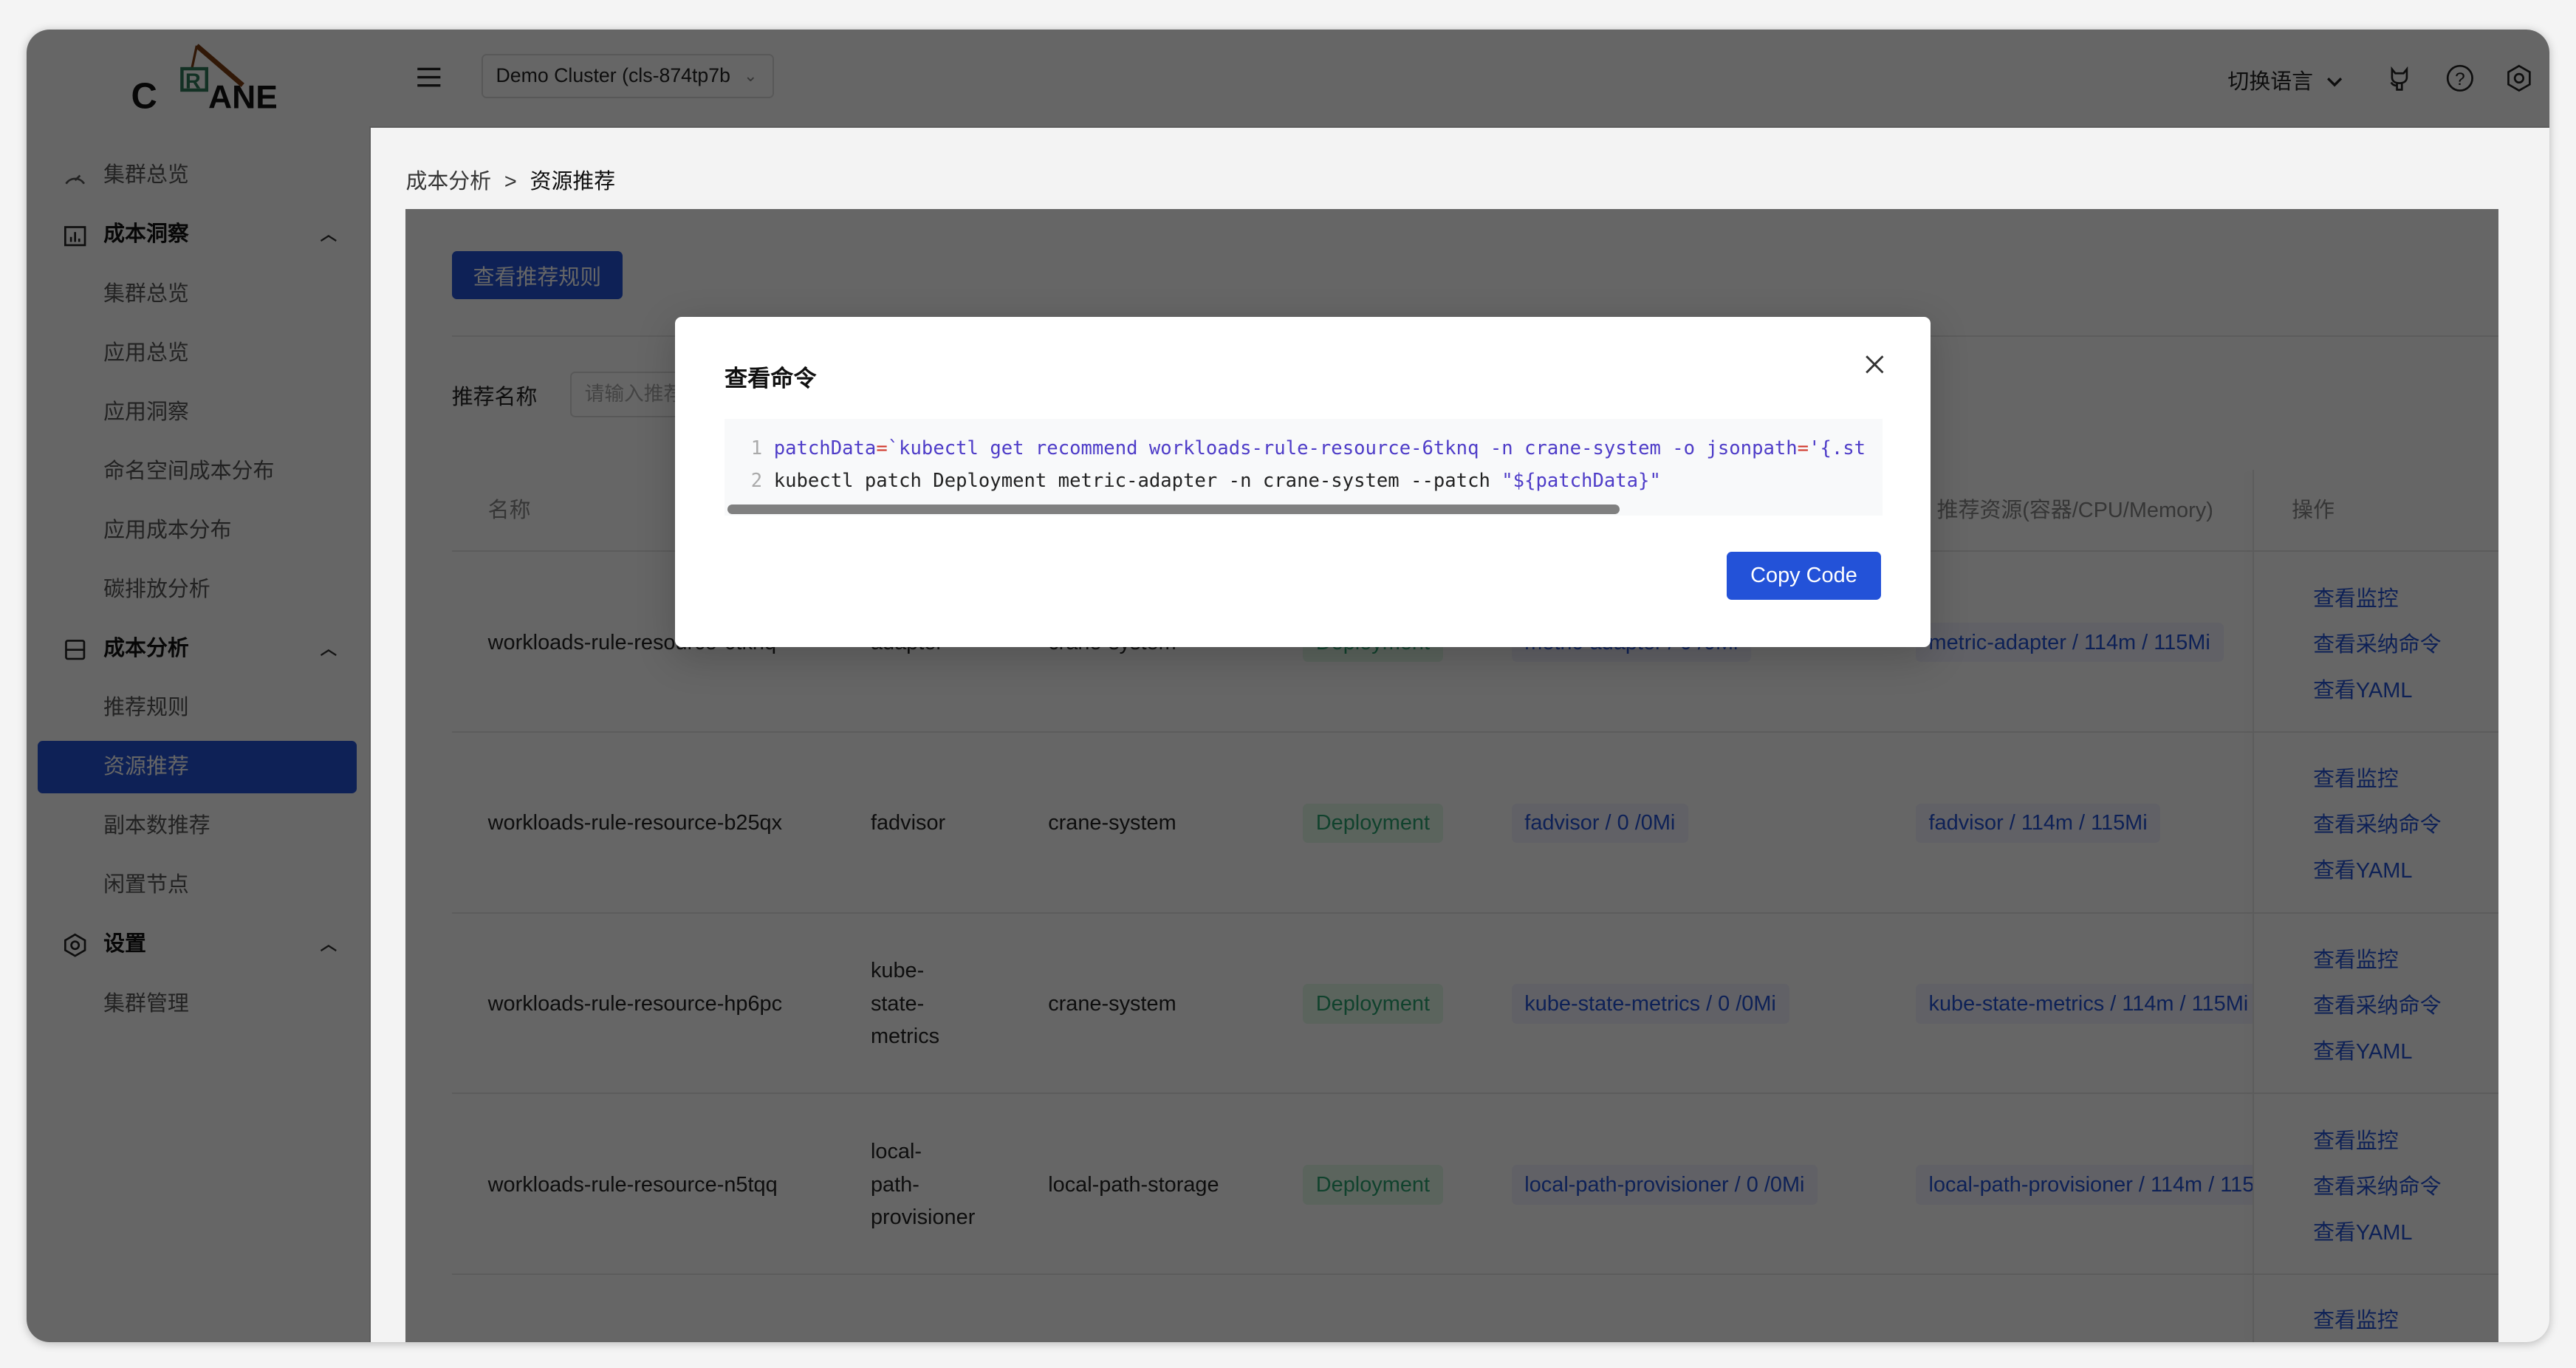 The image size is (2576, 1368). I want to click on cell-current: fadvisor / 0 /0Mi, so click(1600, 824).